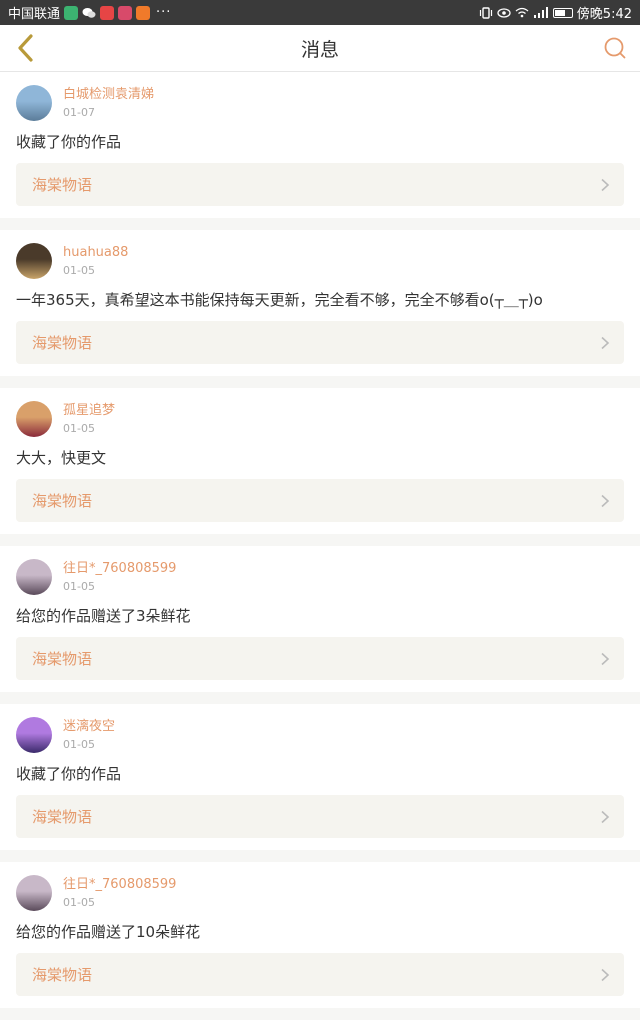 The height and width of the screenshot is (1024, 640). I want to click on back-button, so click(25, 48).